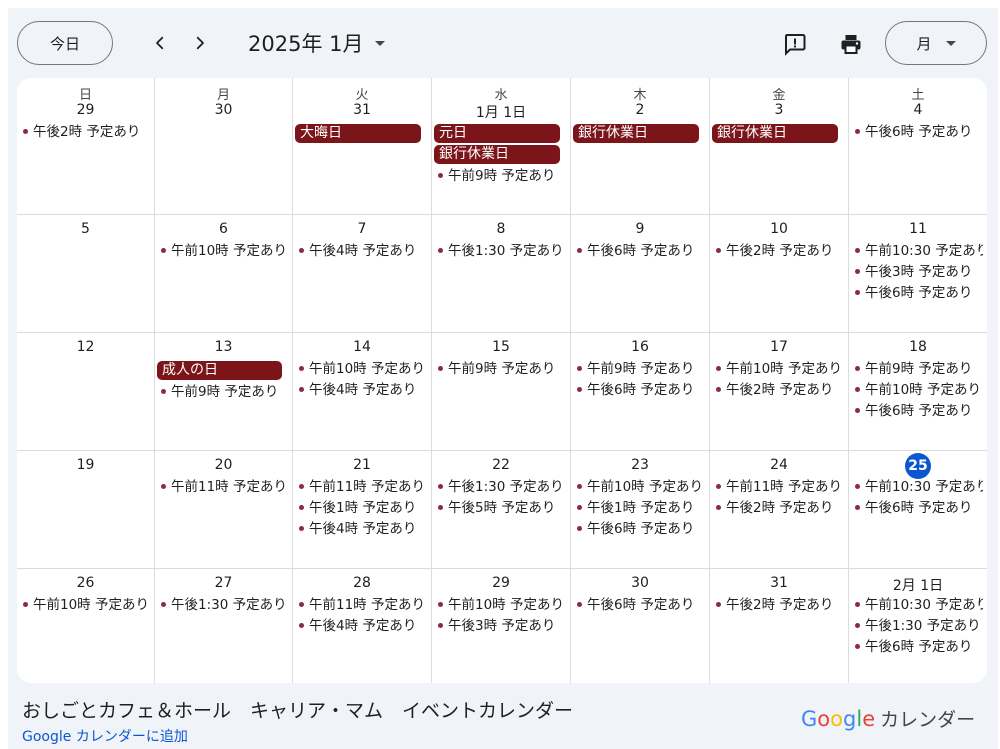  I want to click on day-number: 16, so click(640, 347).